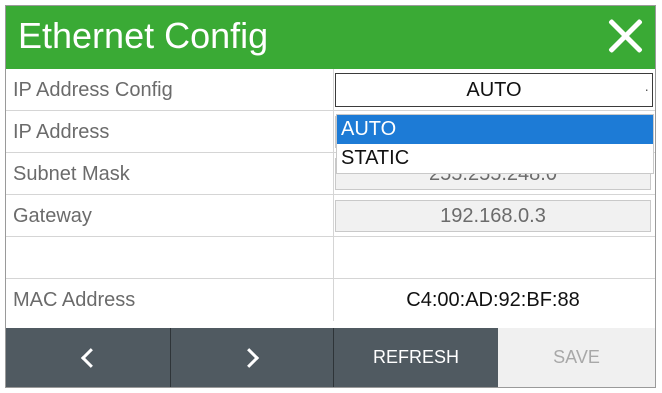  Describe the element at coordinates (143, 35) in the screenshot. I see `dialog-title: Ethernet Config` at that location.